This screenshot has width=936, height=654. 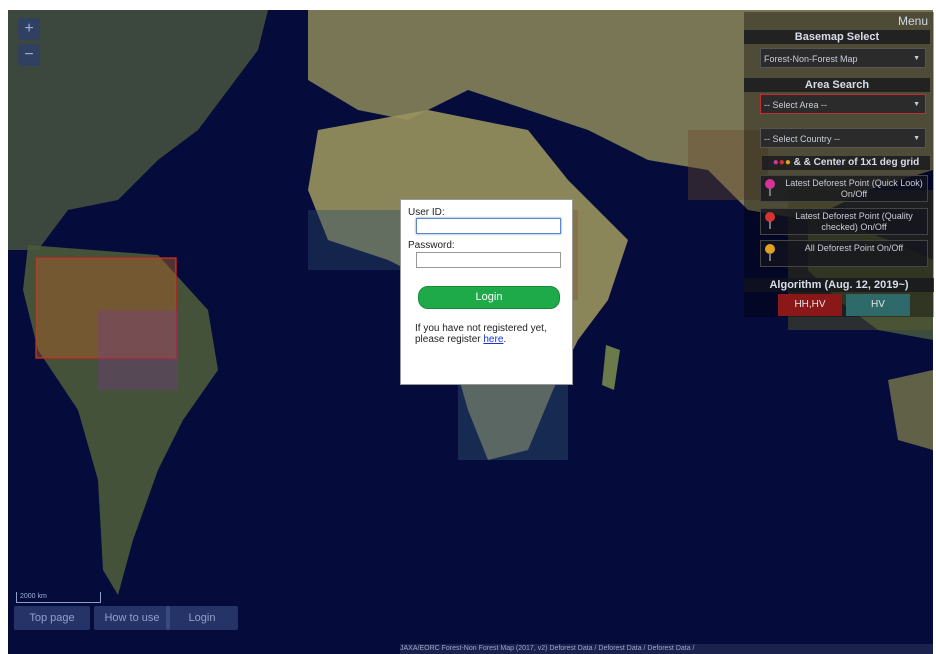 What do you see at coordinates (878, 305) in the screenshot?
I see `algorithm-hv-button: HV` at bounding box center [878, 305].